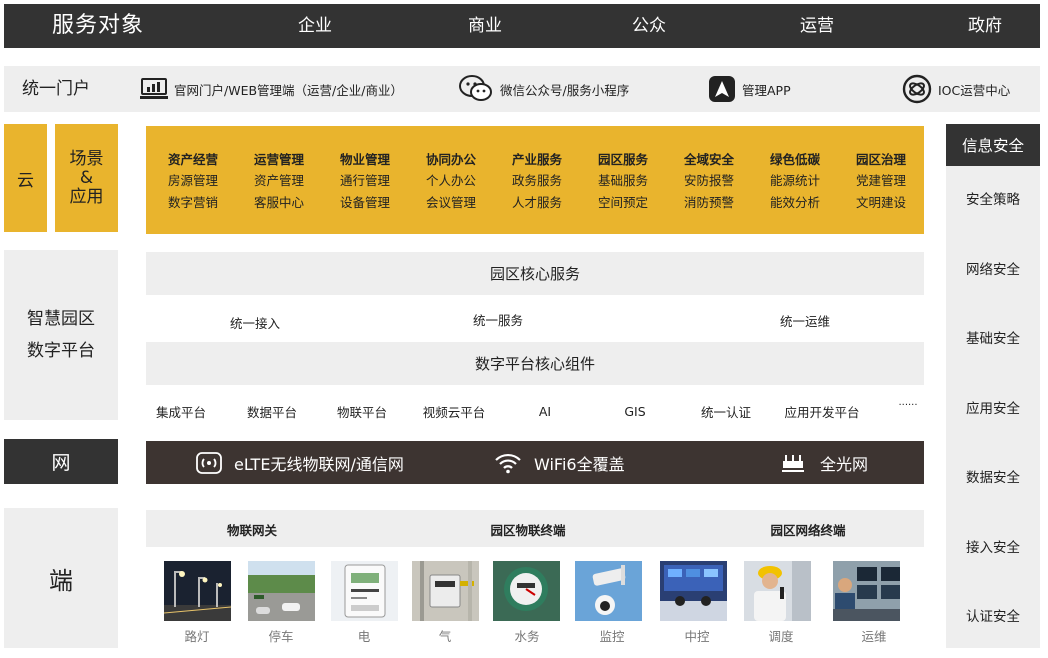 This screenshot has height=658, width=1048. Describe the element at coordinates (993, 409) in the screenshot. I see `security-item-application: 应用安全` at that location.